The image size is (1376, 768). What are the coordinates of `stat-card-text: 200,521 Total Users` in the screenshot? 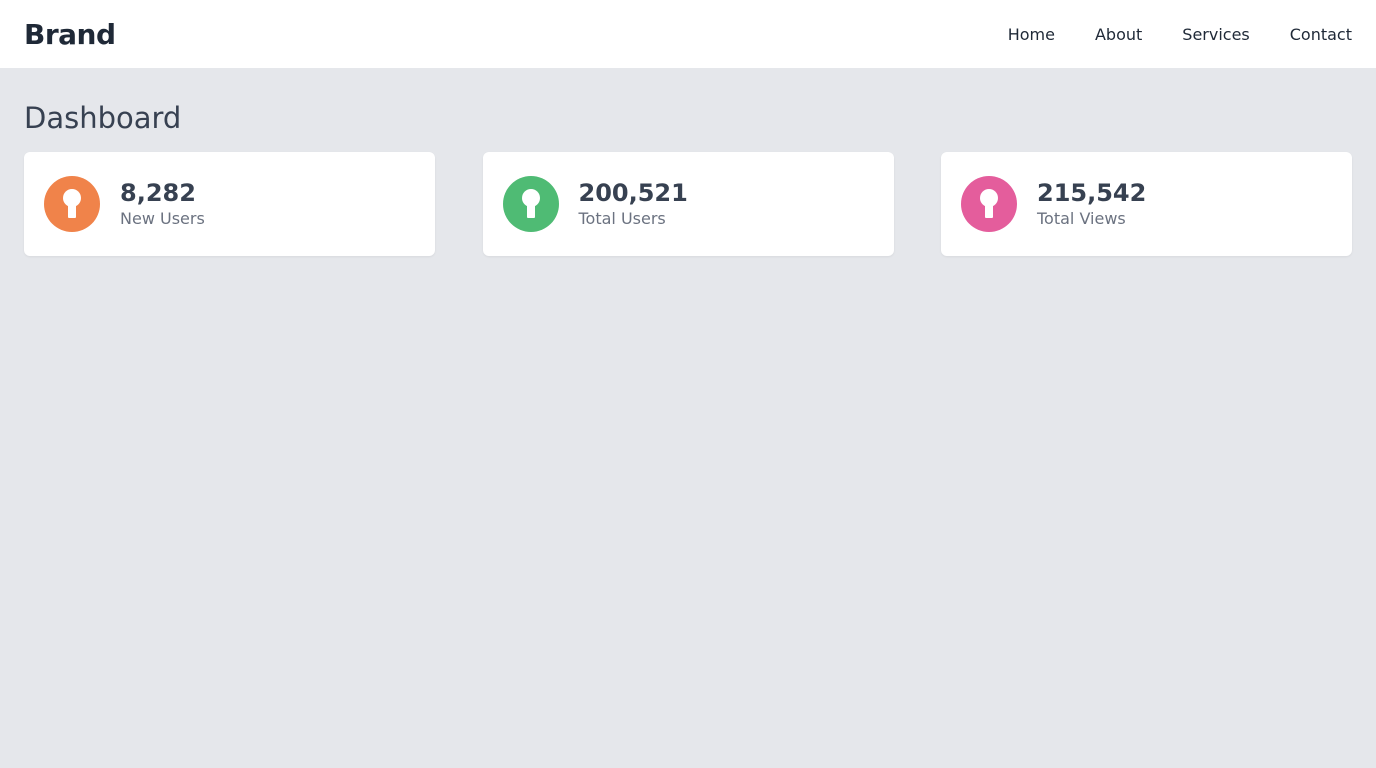 It's located at (633, 204).